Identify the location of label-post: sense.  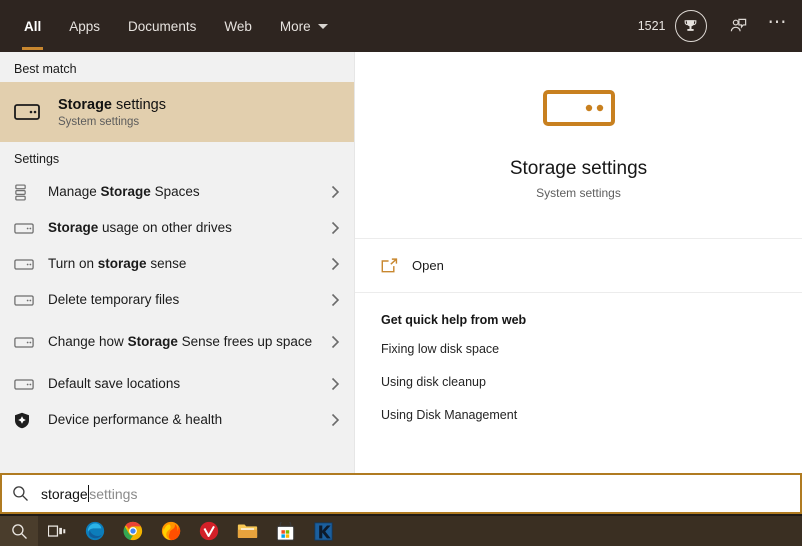
(166, 263).